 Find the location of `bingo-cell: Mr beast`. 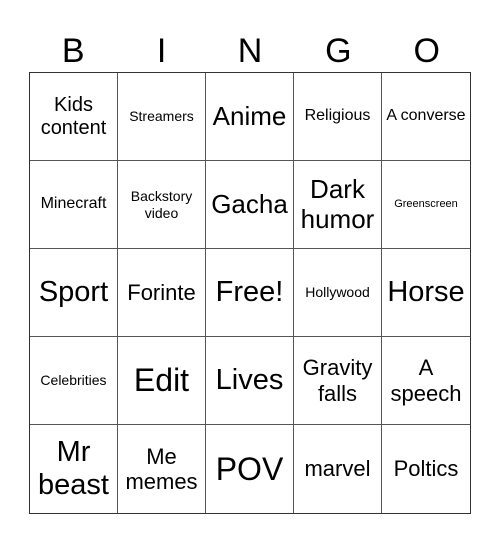

bingo-cell: Mr beast is located at coordinates (74, 469).